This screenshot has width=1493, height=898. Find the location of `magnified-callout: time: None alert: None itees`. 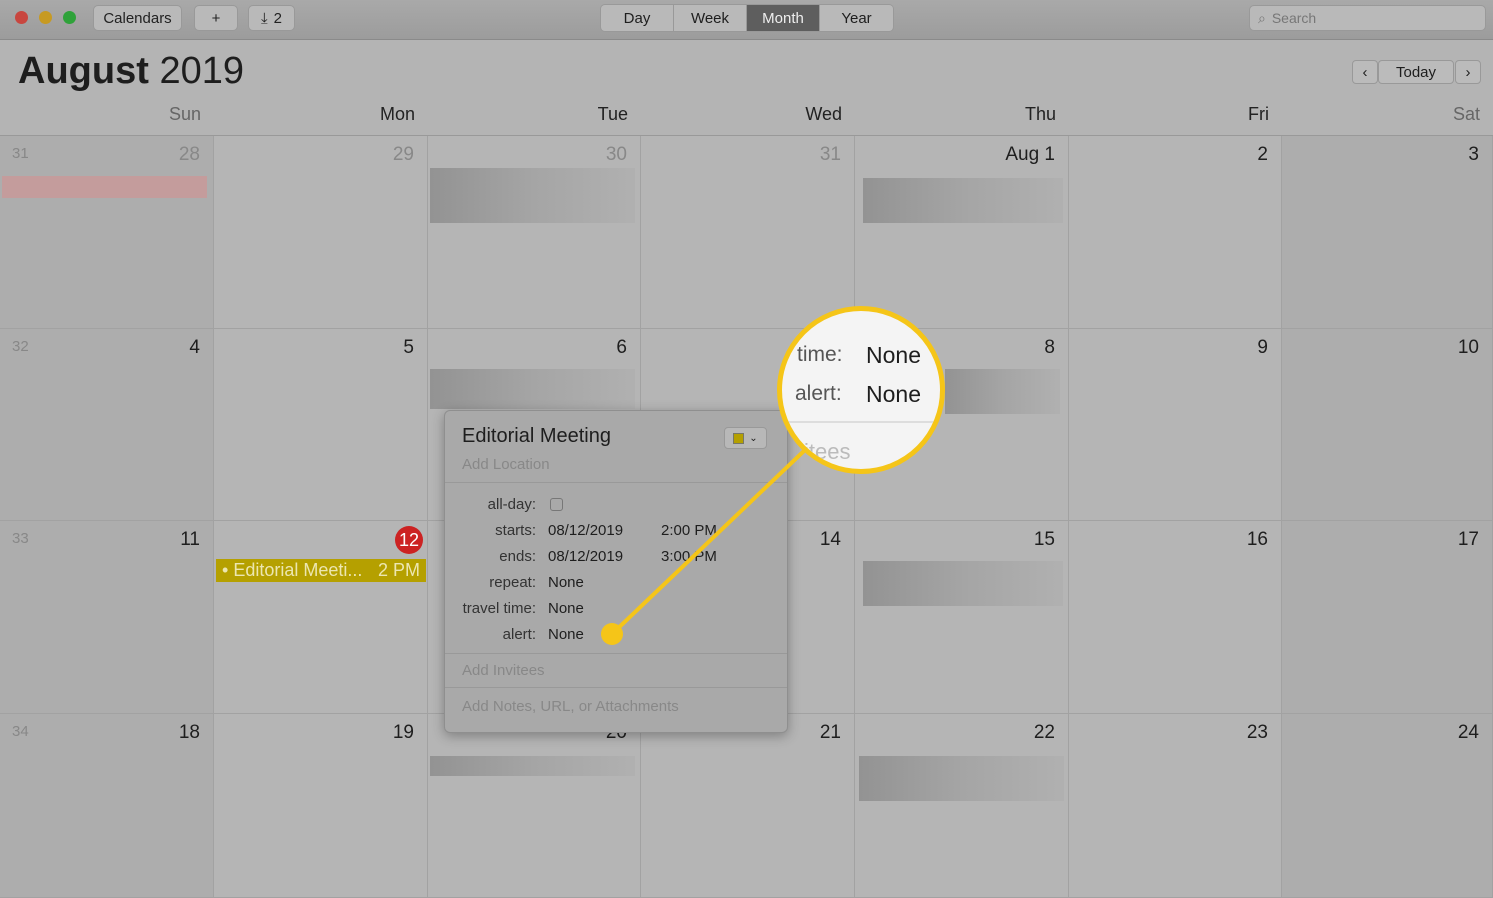

magnified-callout: time: None alert: None itees is located at coordinates (861, 390).